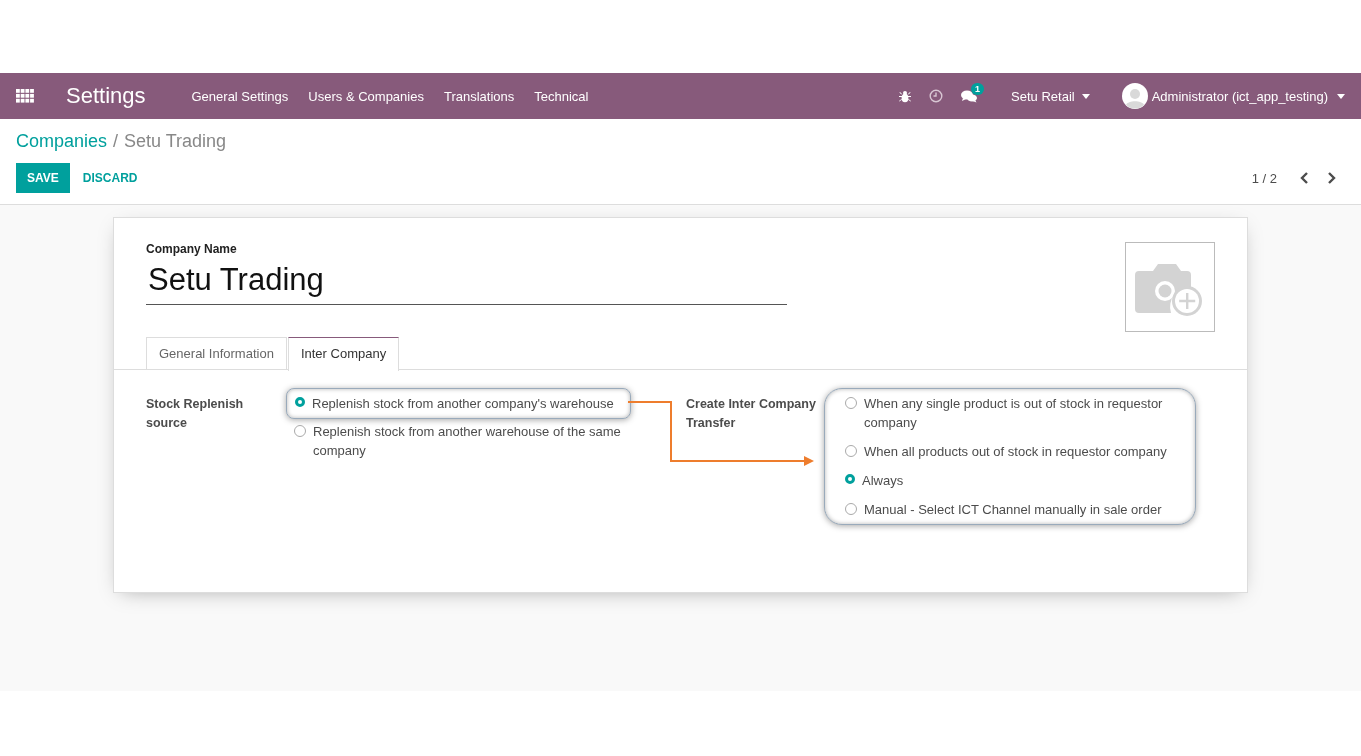 Image resolution: width=1361 pixels, height=756 pixels. Describe the element at coordinates (1013, 418) in the screenshot. I see `radio-option: When any single product is out of stock in requestor company` at that location.